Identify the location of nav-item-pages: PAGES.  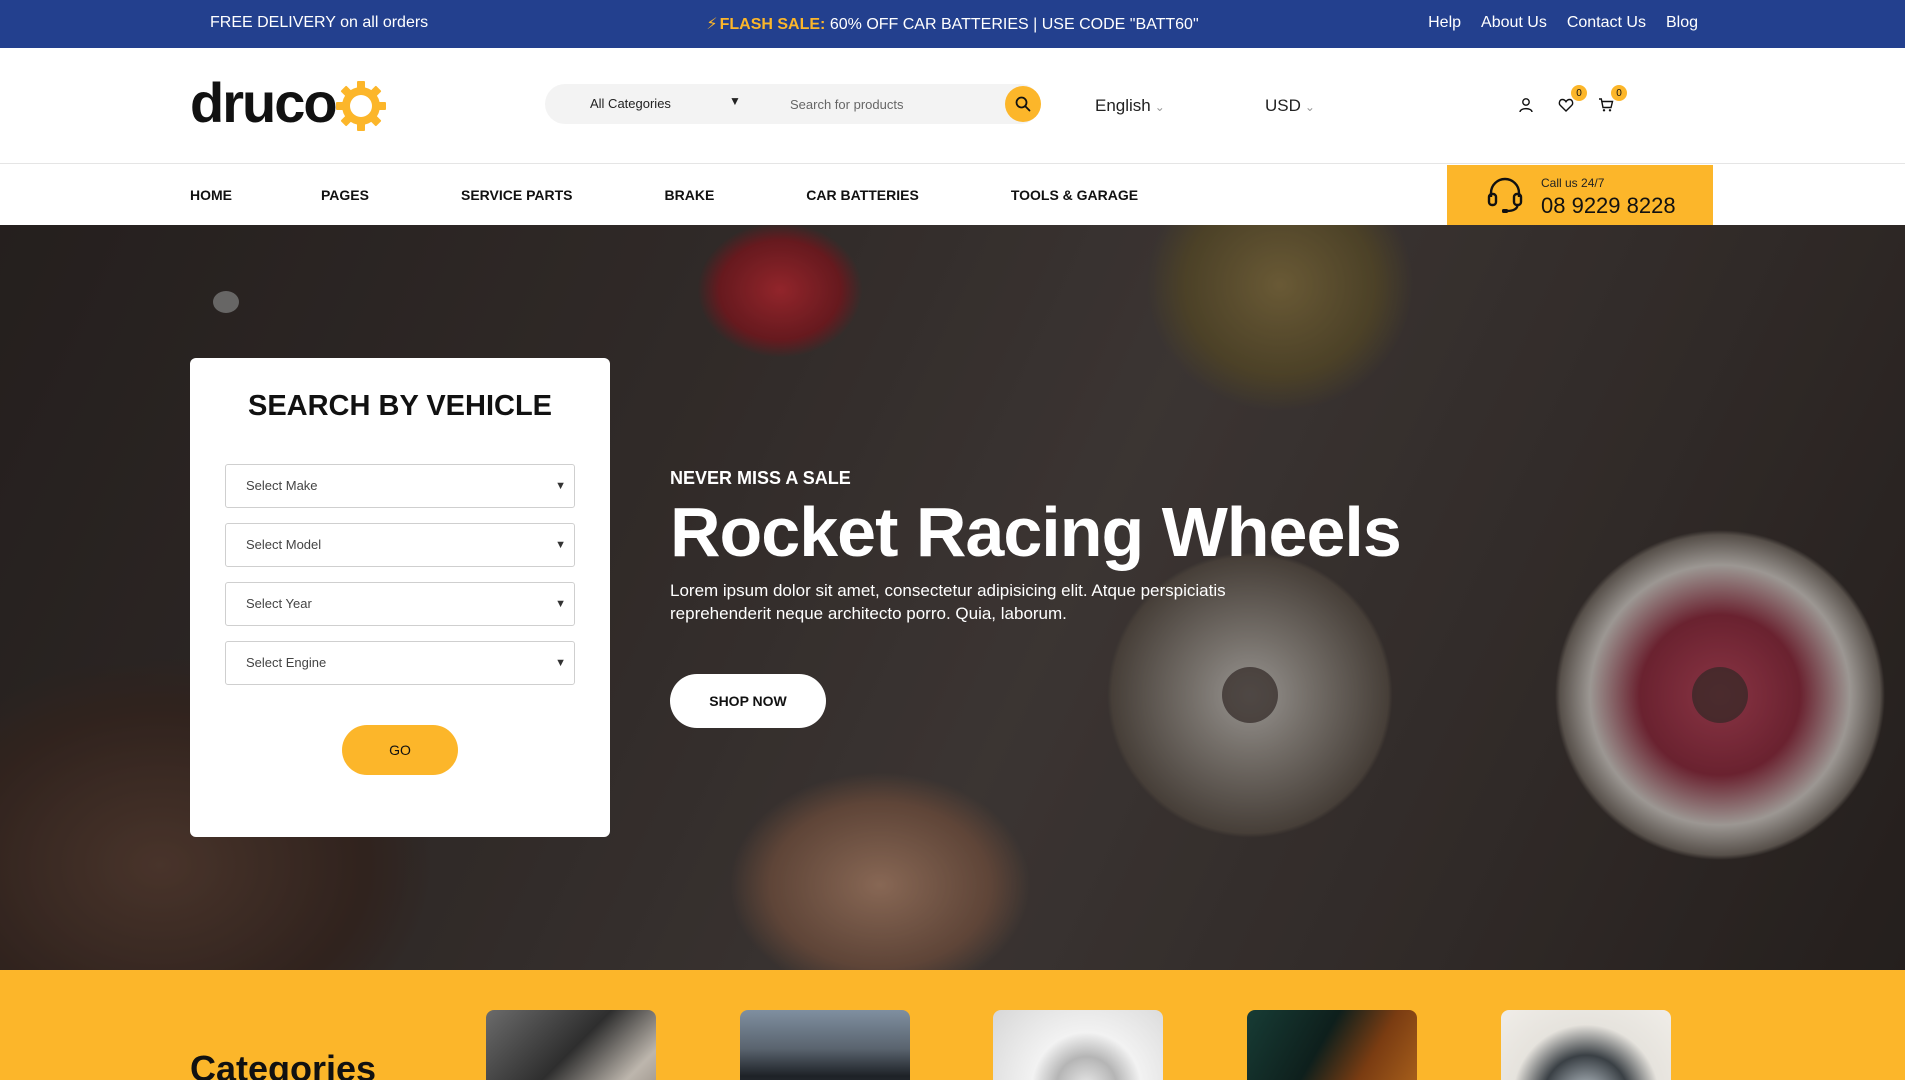
(345, 195).